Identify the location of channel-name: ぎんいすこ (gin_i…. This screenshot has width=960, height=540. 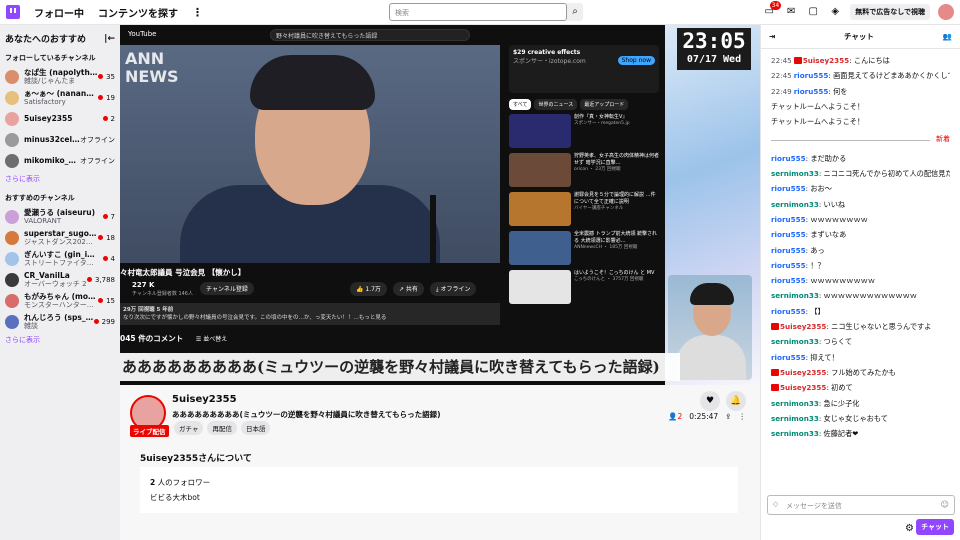
(59, 254).